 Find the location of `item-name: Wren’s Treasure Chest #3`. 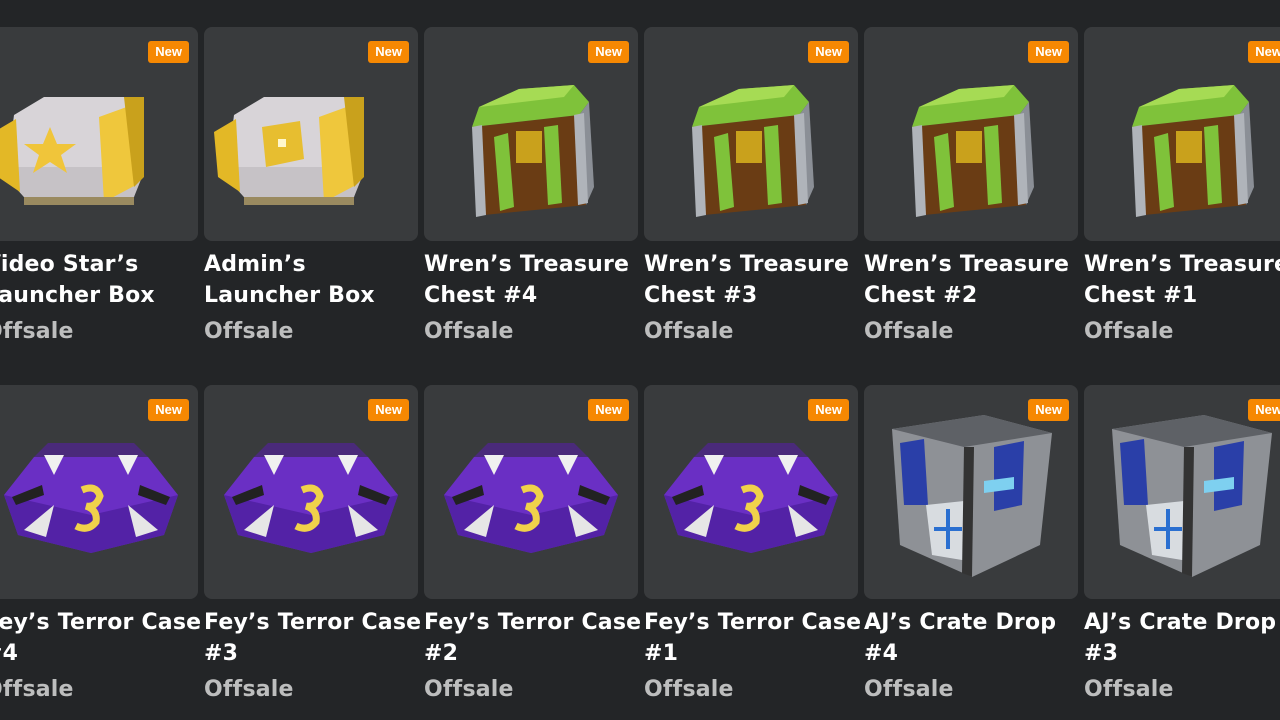

item-name: Wren’s Treasure Chest #3 is located at coordinates (757, 280).